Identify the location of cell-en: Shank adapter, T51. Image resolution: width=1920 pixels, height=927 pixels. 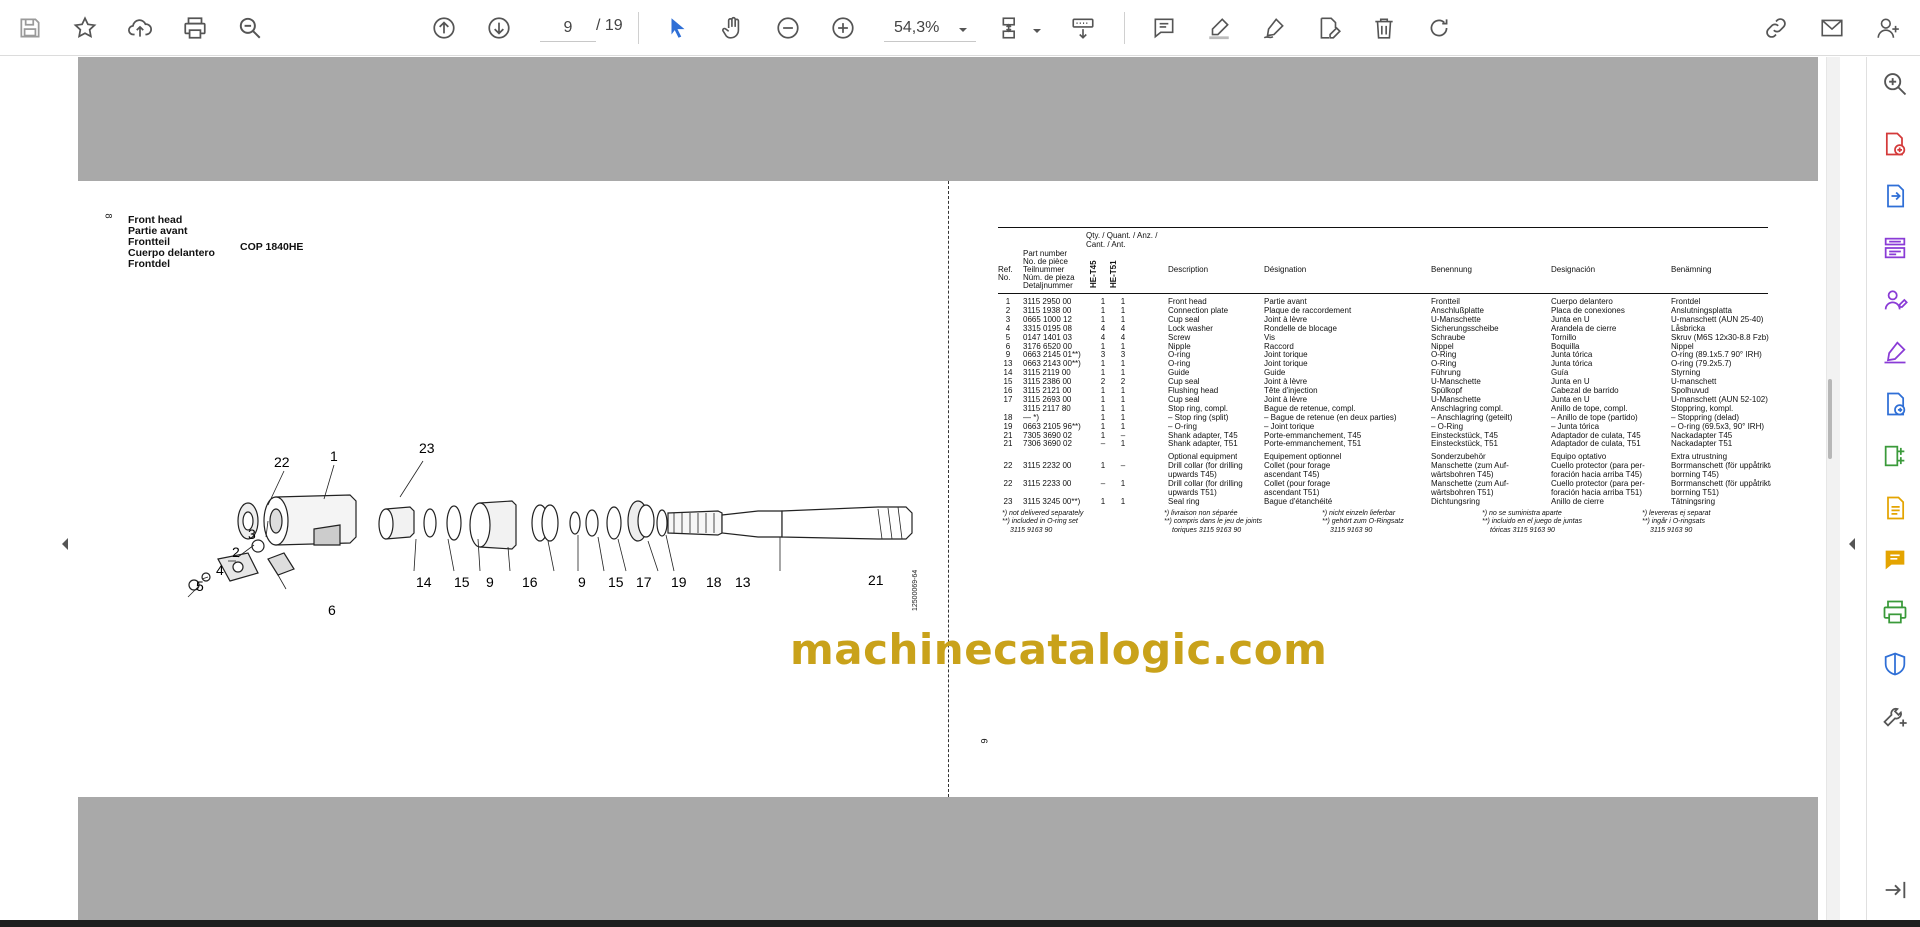
(1203, 444).